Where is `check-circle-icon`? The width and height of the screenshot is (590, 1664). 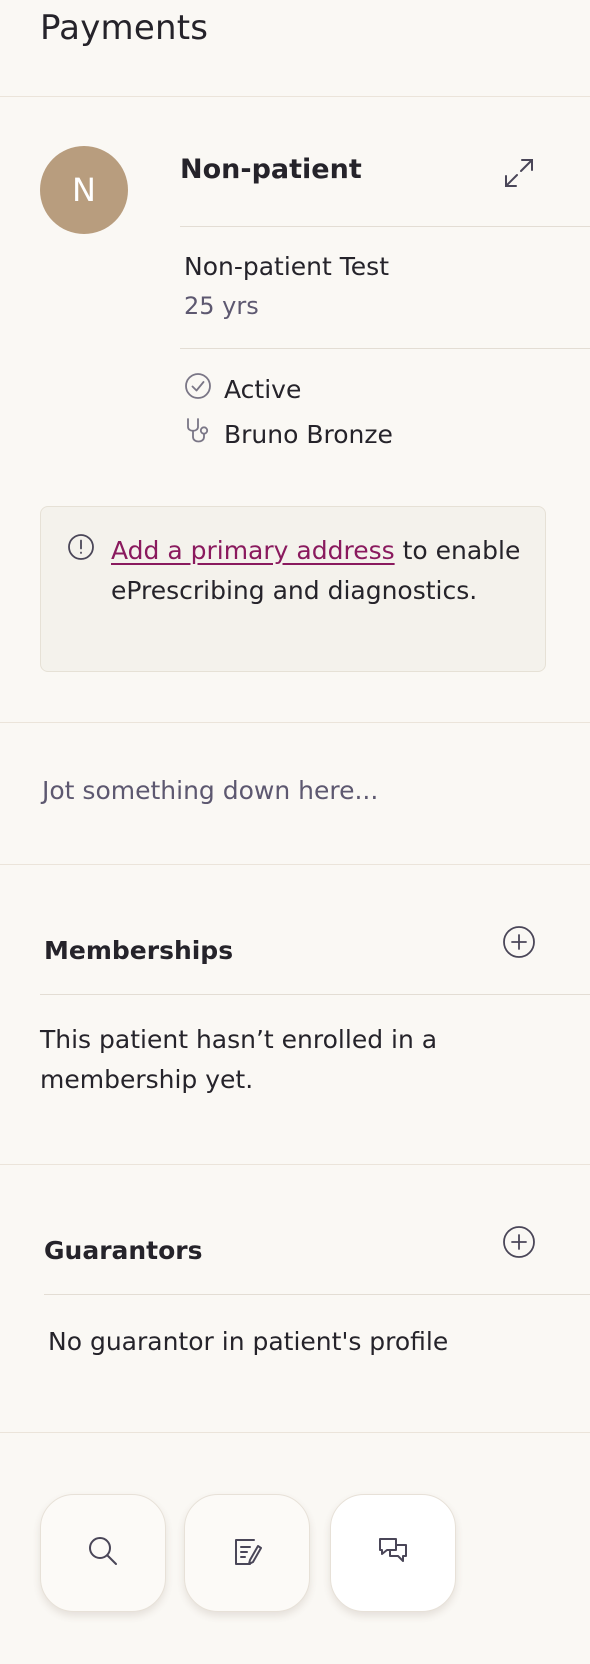
check-circle-icon is located at coordinates (204, 389).